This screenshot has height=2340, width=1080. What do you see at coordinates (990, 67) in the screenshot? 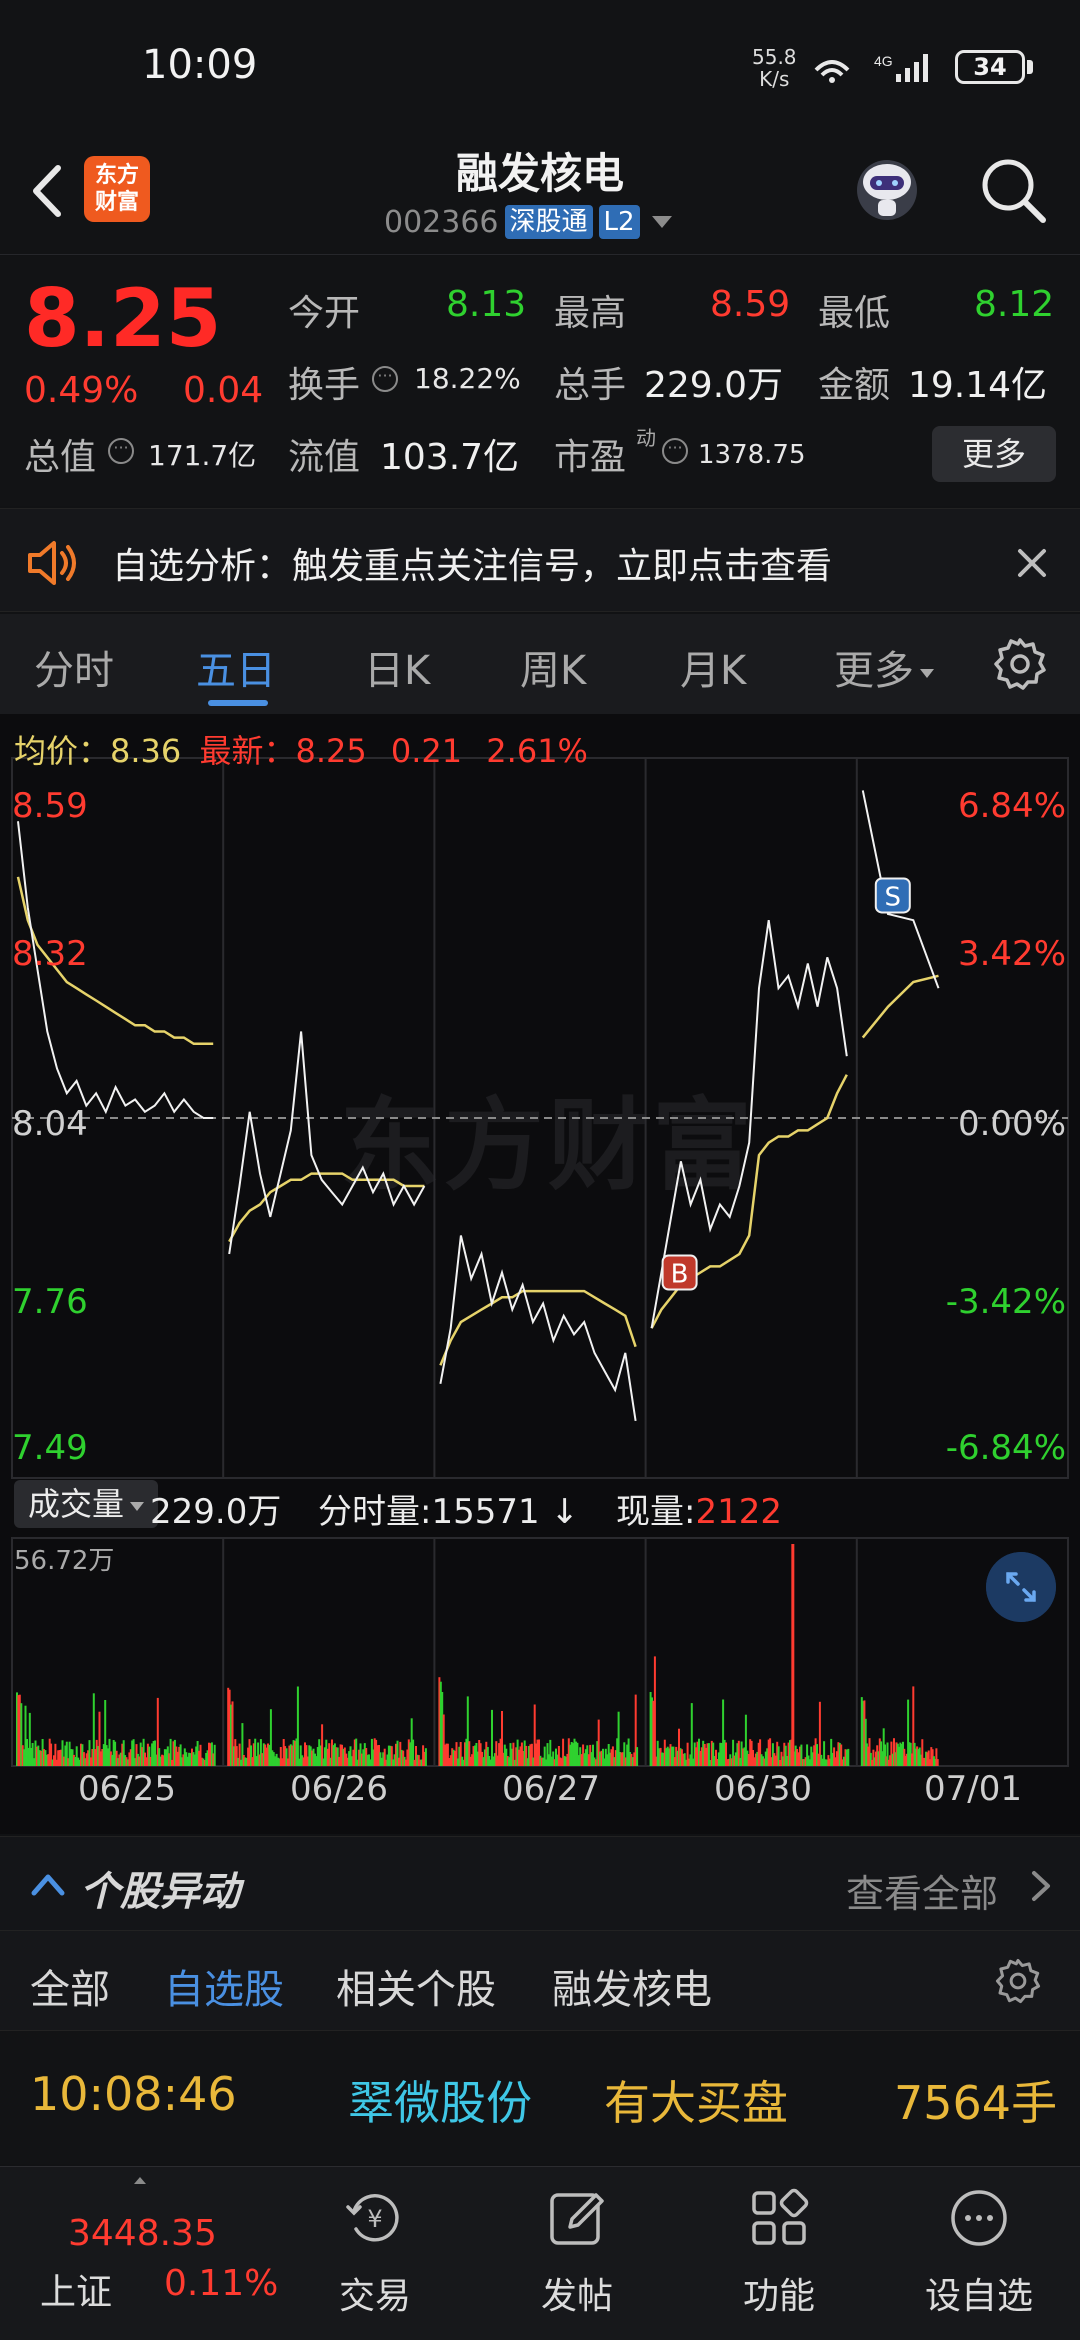
I see `battery-icon: 34` at bounding box center [990, 67].